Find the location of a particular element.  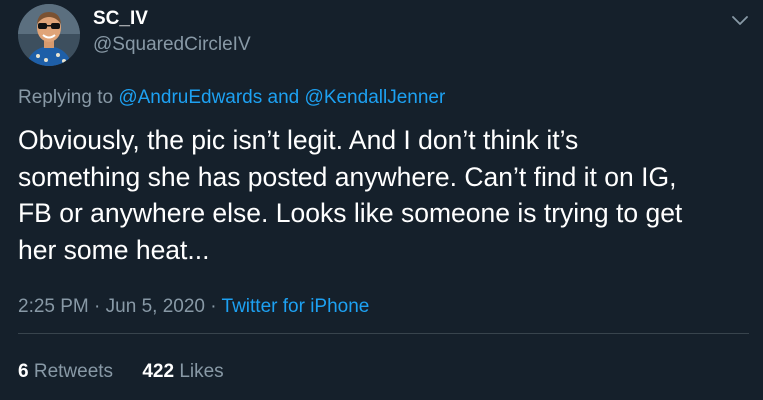

tweet-time: 2:25 PM is located at coordinates (53, 306).